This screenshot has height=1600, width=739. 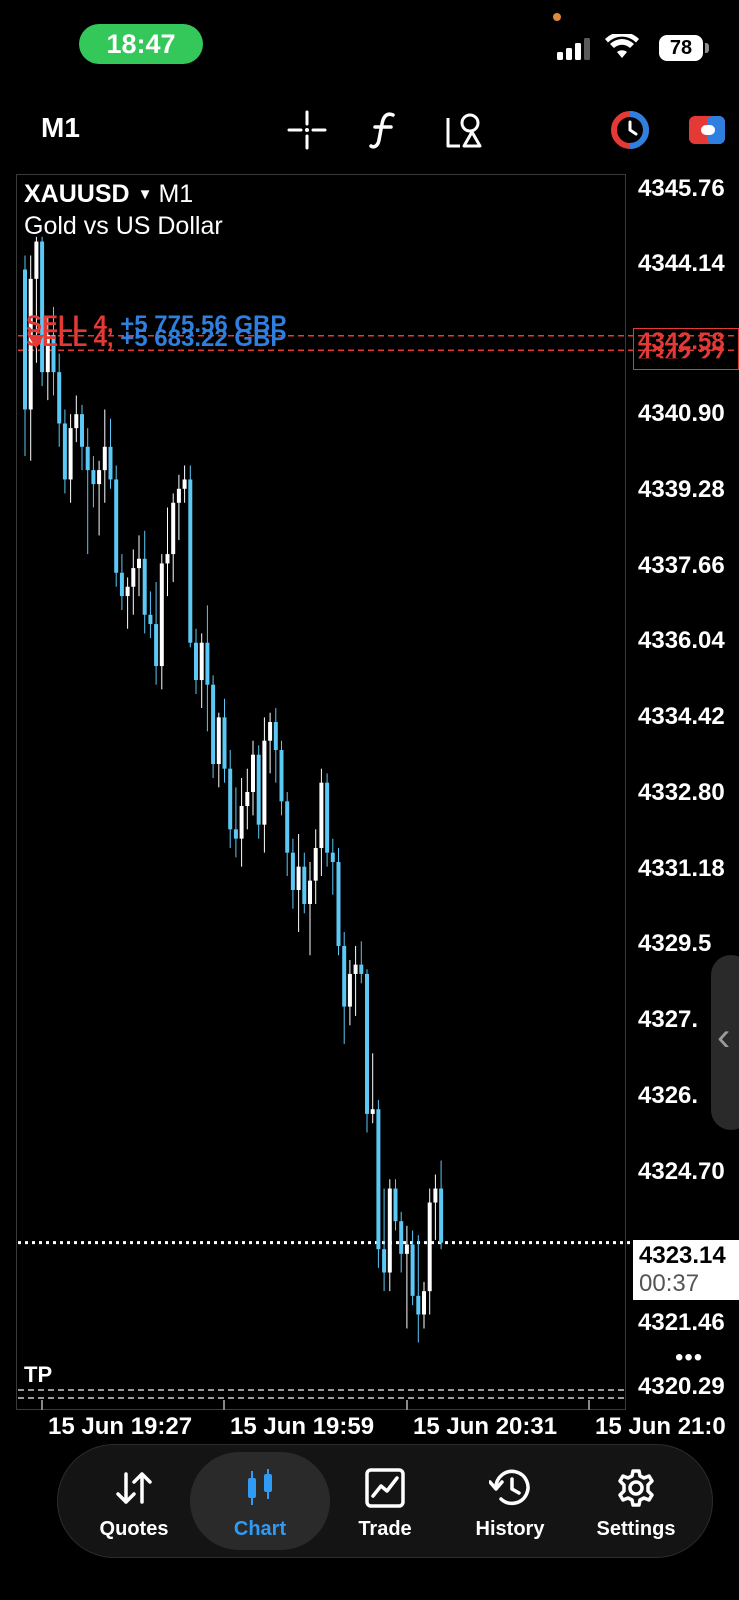 What do you see at coordinates (36, 342) in the screenshot?
I see `sell-arrow-icon` at bounding box center [36, 342].